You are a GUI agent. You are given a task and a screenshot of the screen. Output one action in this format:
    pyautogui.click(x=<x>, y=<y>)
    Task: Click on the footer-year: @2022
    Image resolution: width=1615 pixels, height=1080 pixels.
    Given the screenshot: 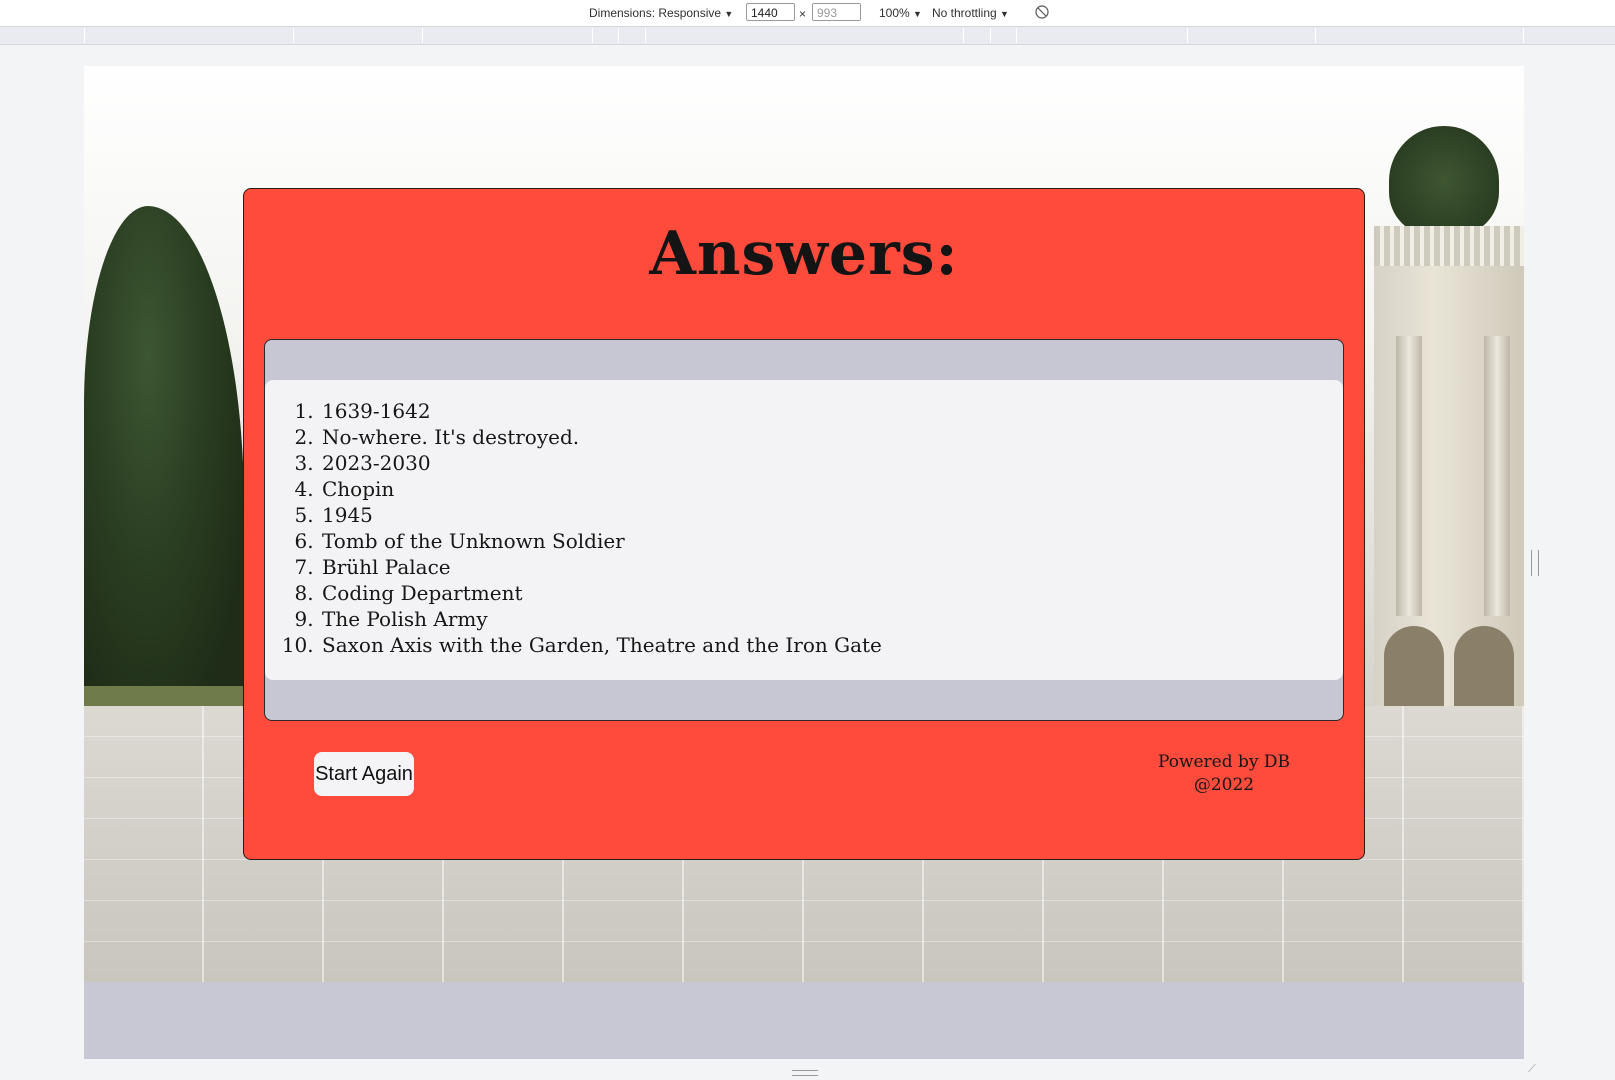 What is the action you would take?
    pyautogui.click(x=1224, y=785)
    